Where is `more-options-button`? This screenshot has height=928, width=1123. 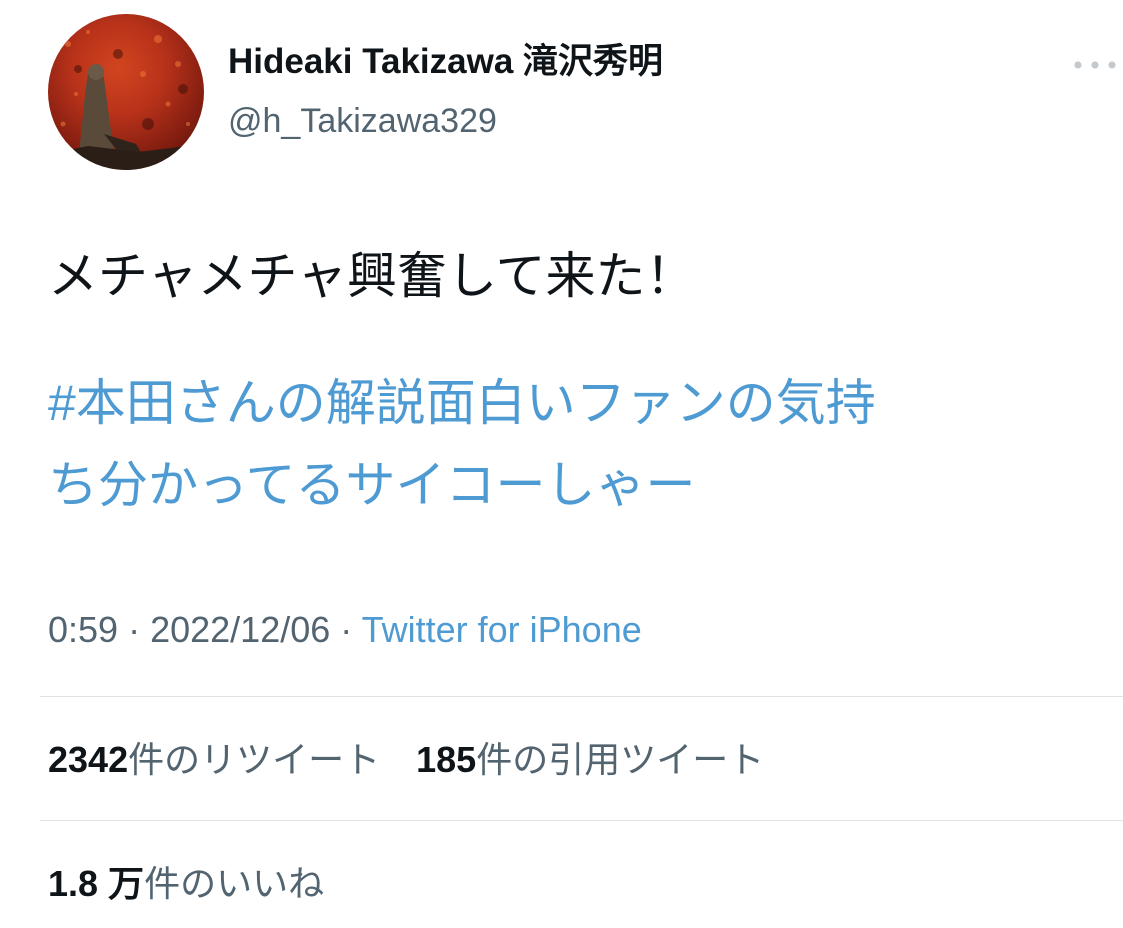
more-options-button is located at coordinates (1095, 65).